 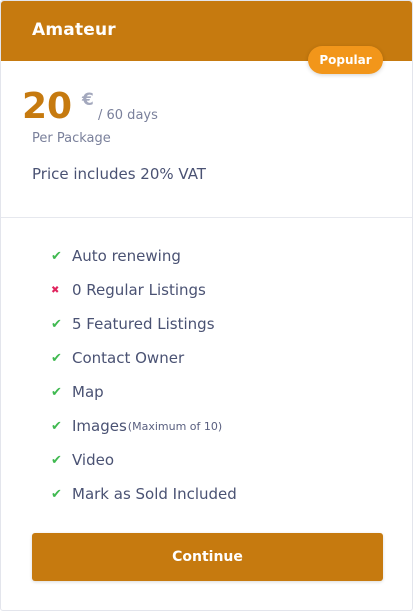 What do you see at coordinates (175, 426) in the screenshot?
I see `feature-note: (Maximum of 10)` at bounding box center [175, 426].